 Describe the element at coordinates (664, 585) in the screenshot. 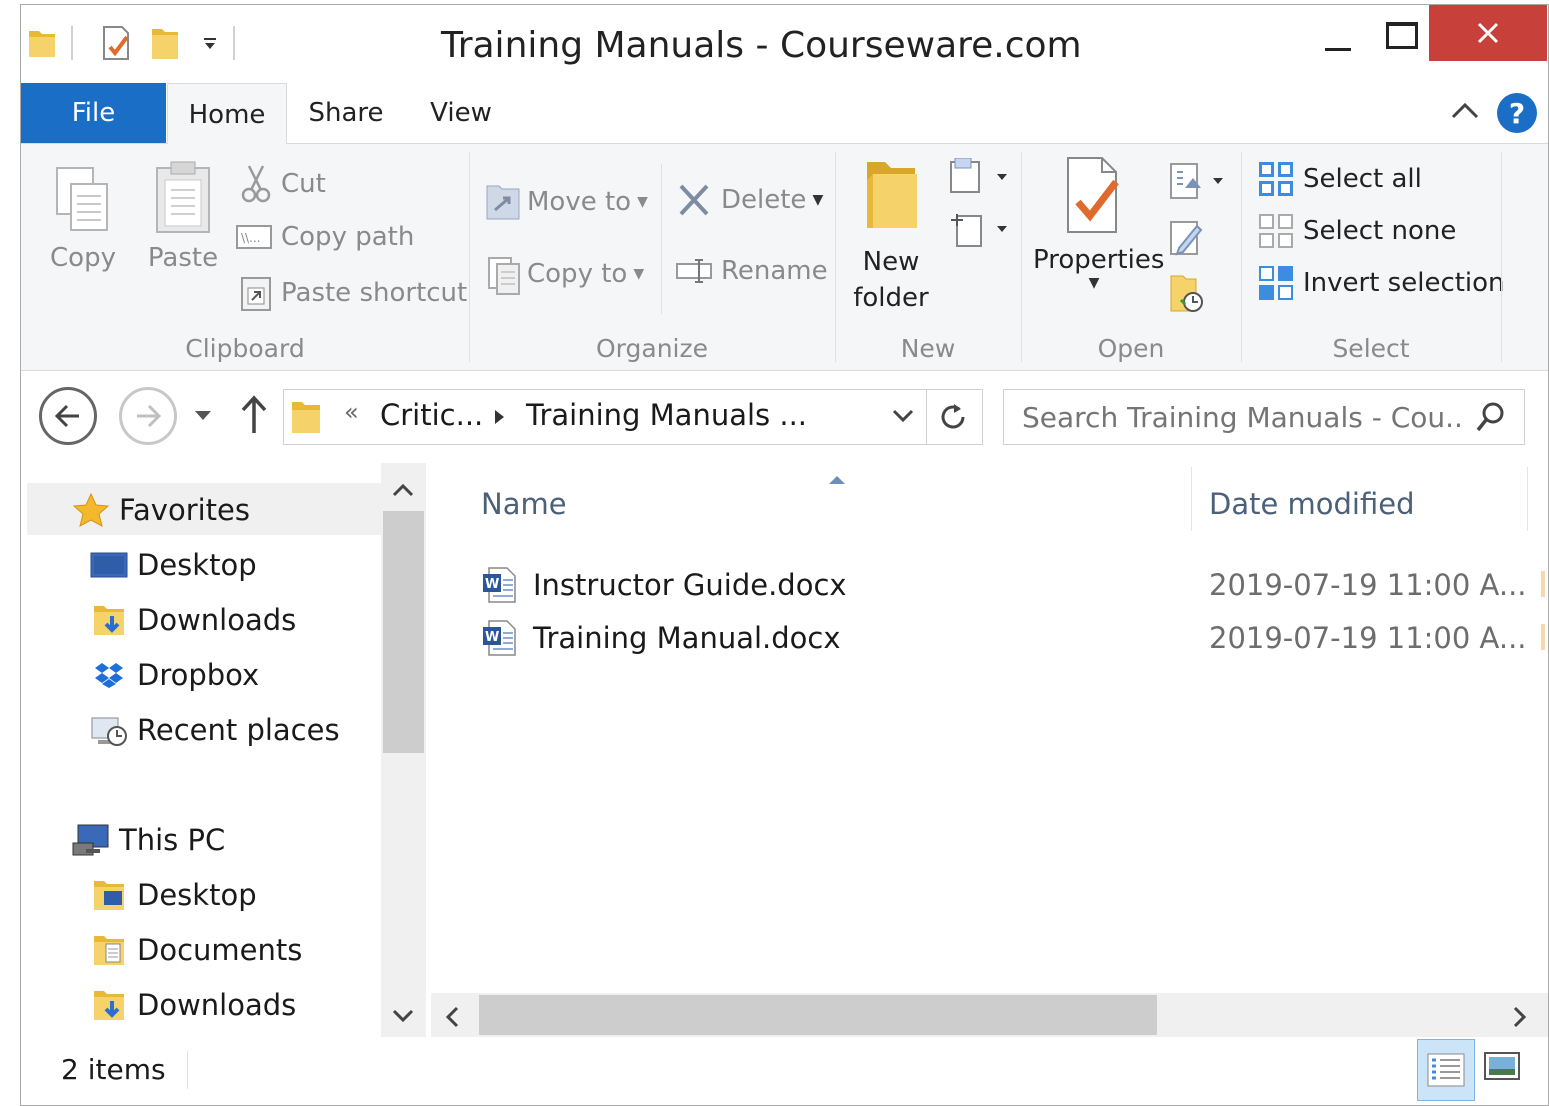

I see `file-row: W Instructor Guide.docx` at that location.